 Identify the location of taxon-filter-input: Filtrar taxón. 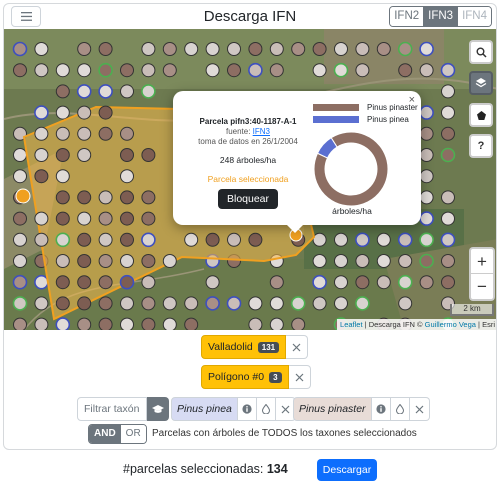
(112, 409).